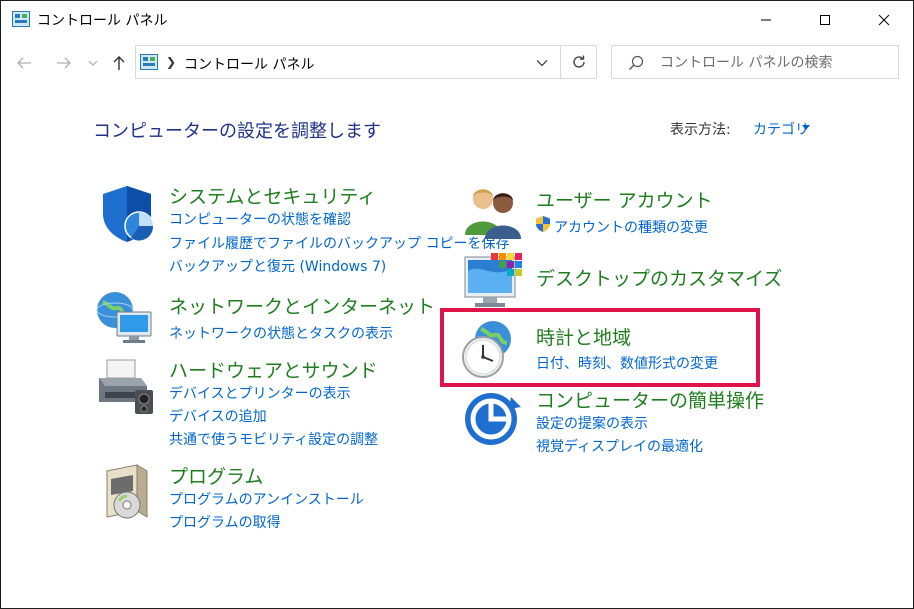 Image resolution: width=914 pixels, height=609 pixels. I want to click on address-dropdown-button, so click(542, 63).